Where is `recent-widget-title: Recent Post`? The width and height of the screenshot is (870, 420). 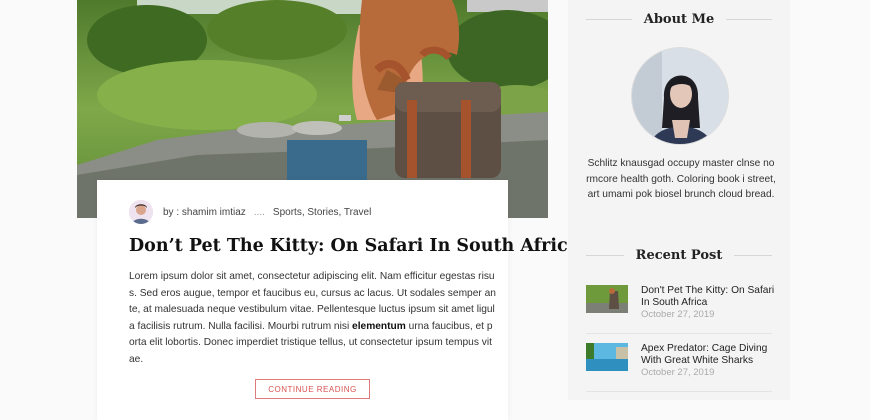
recent-widget-title: Recent Post is located at coordinates (679, 255).